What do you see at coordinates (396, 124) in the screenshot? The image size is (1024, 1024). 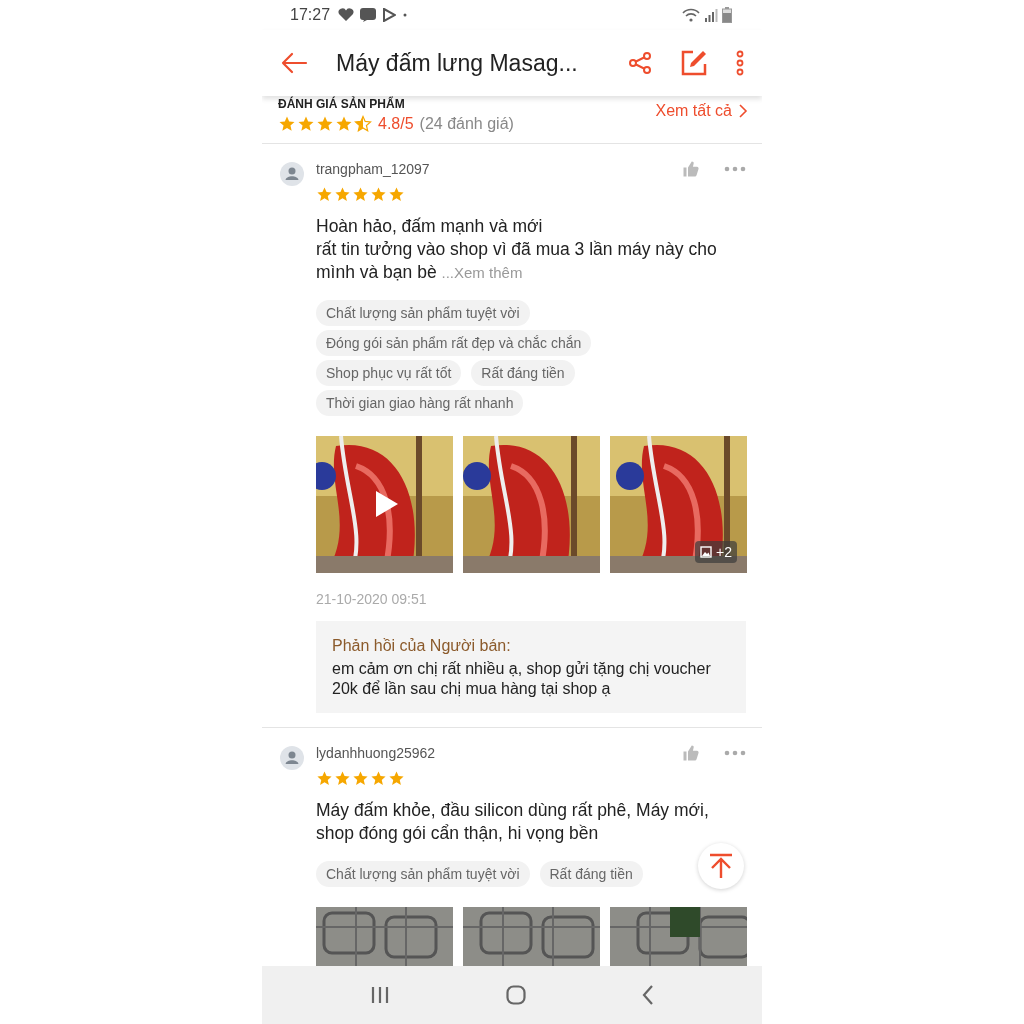 I see `average-score: 4.8/5` at bounding box center [396, 124].